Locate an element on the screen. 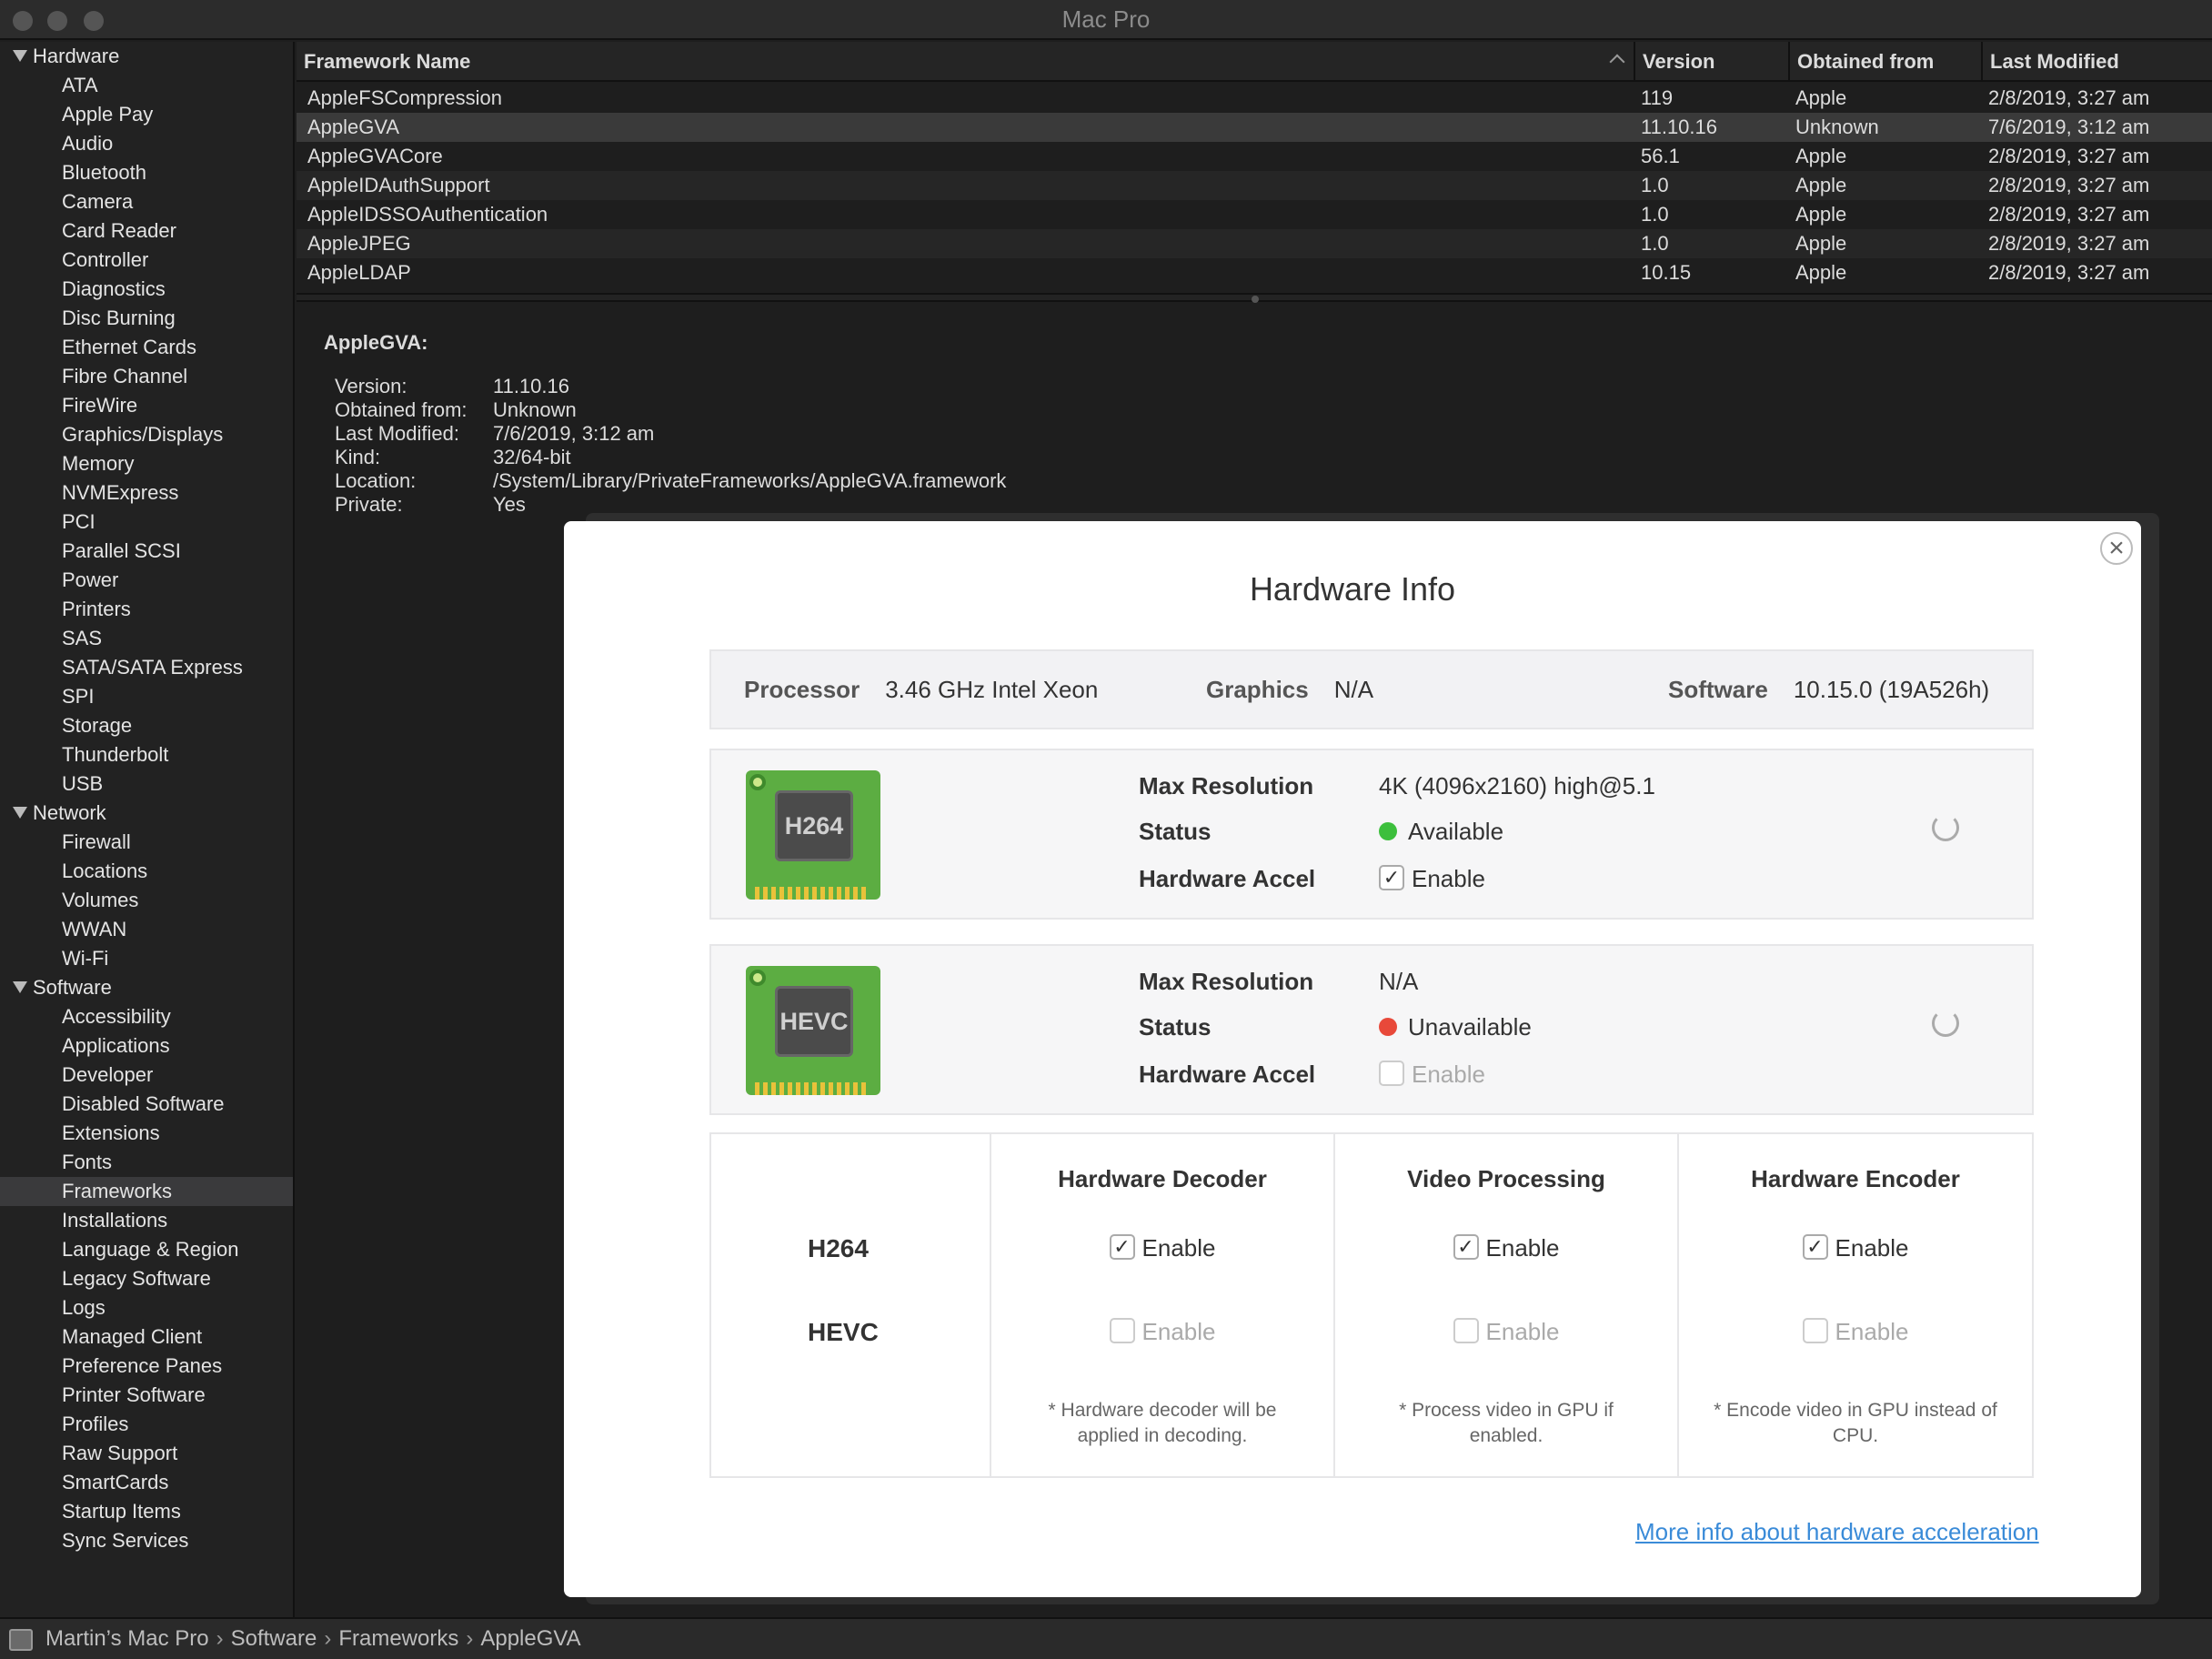 Image resolution: width=2212 pixels, height=1659 pixels. sidebar-item-graphics-displays: Graphics/Displays is located at coordinates (146, 434).